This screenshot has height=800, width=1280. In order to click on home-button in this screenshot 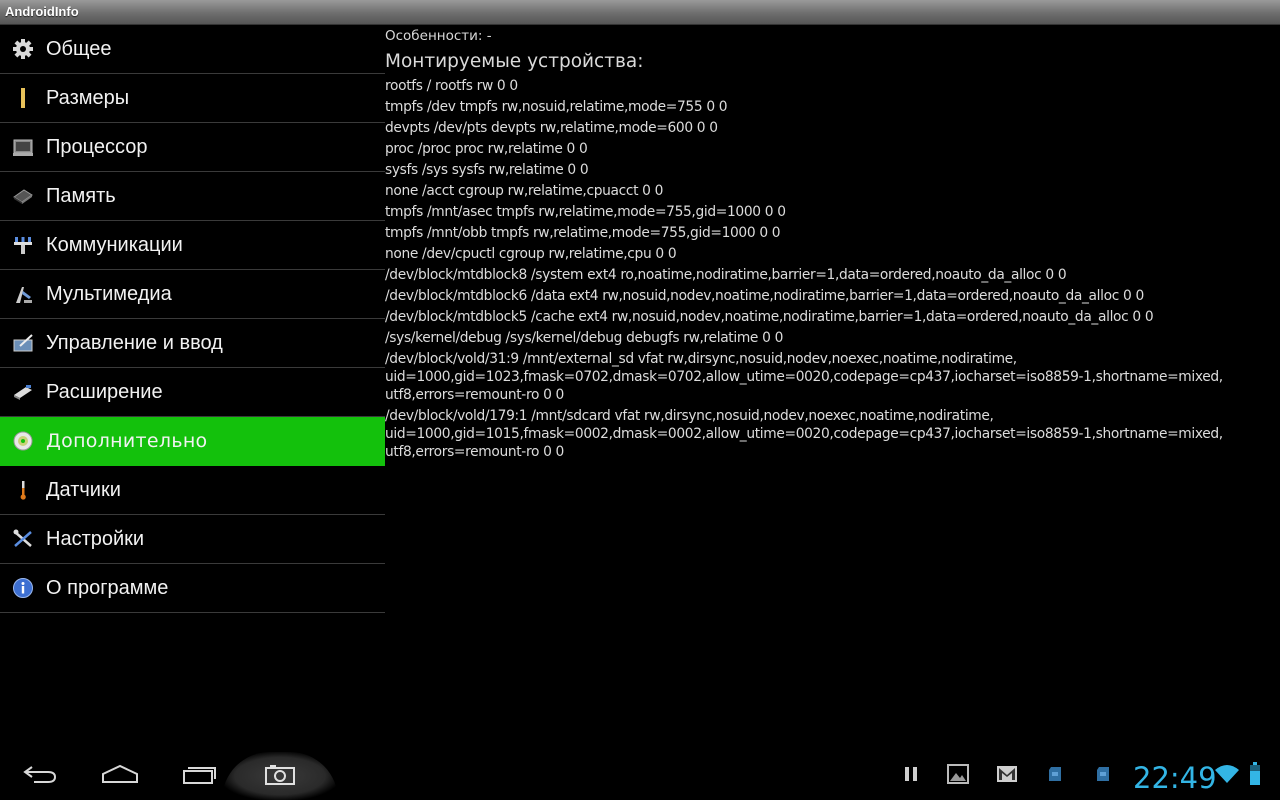, I will do `click(120, 776)`.